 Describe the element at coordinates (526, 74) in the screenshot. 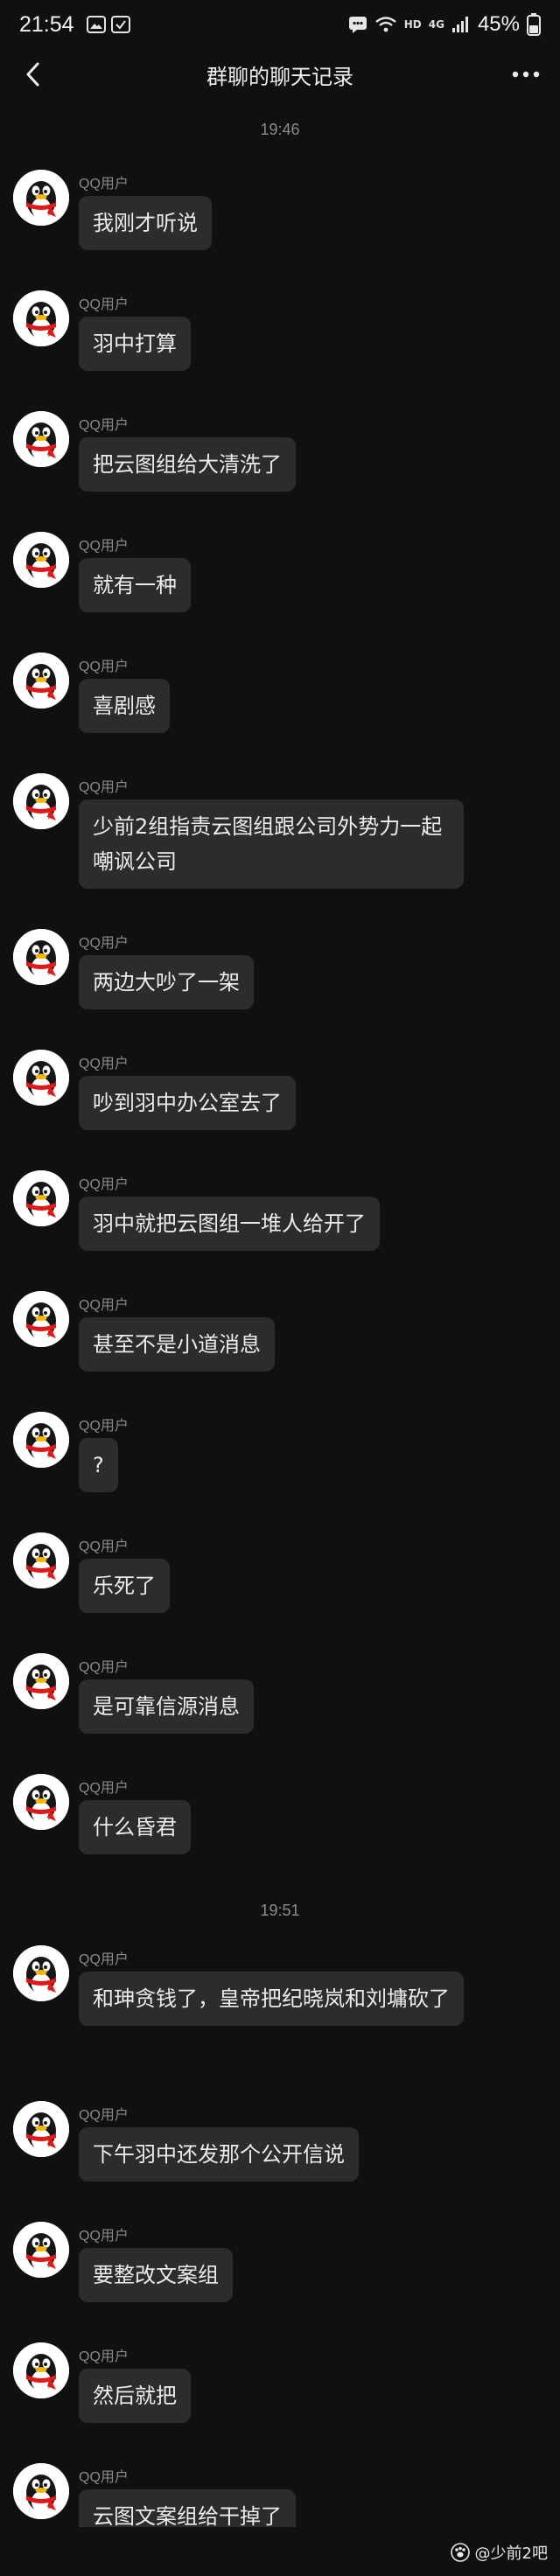

I see `more-options-button` at that location.